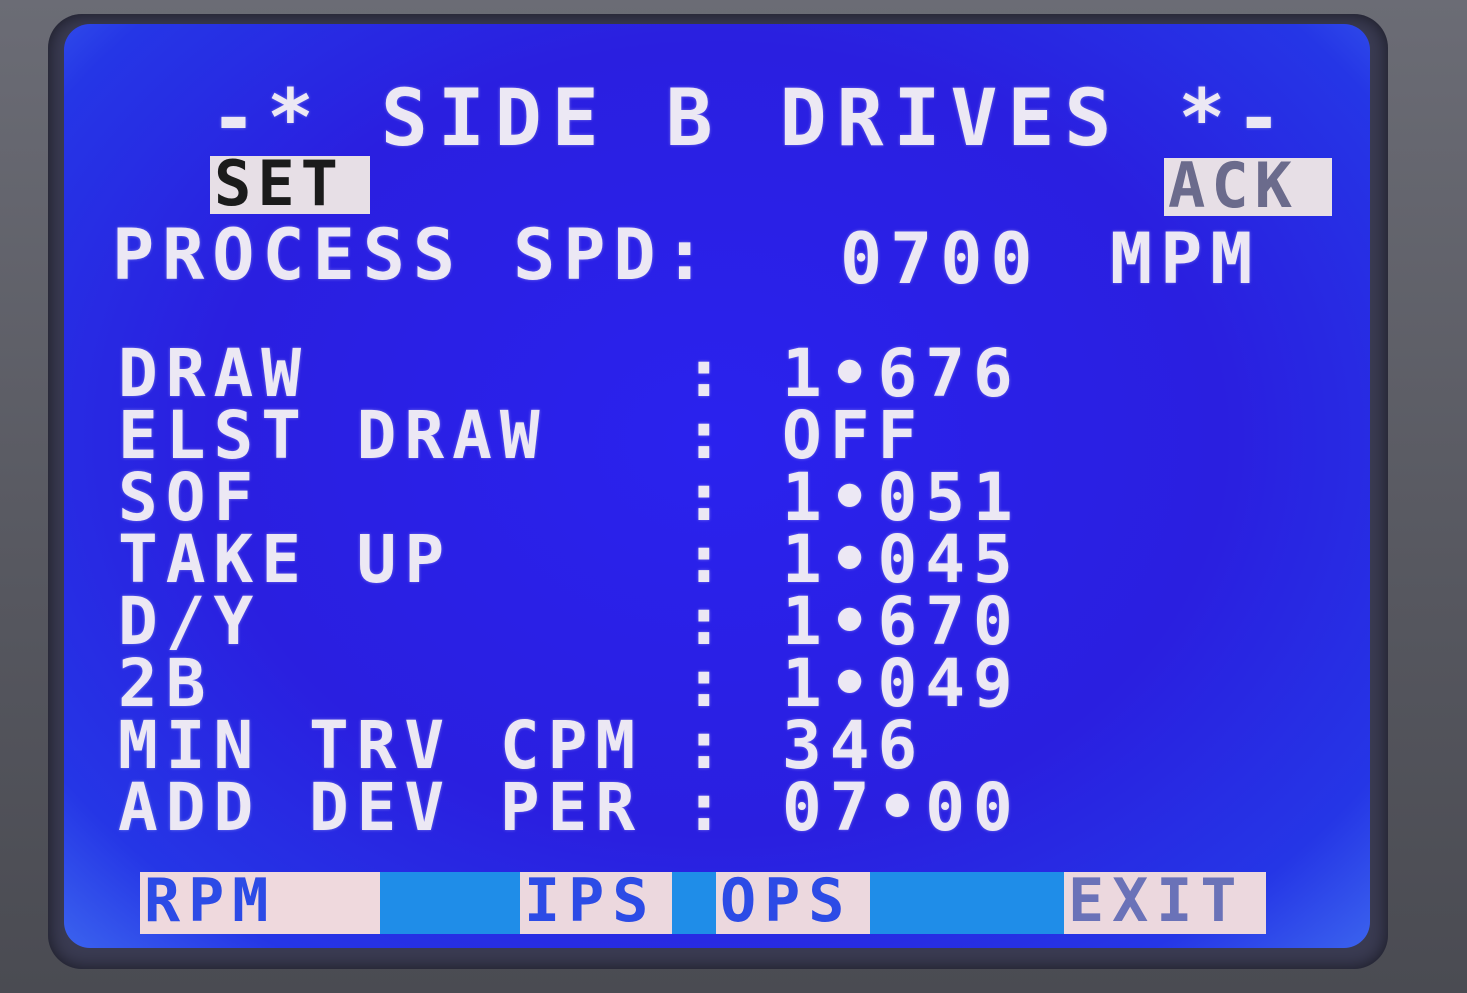  Describe the element at coordinates (1185, 259) in the screenshot. I see `process-speed-unit: MPM` at that location.